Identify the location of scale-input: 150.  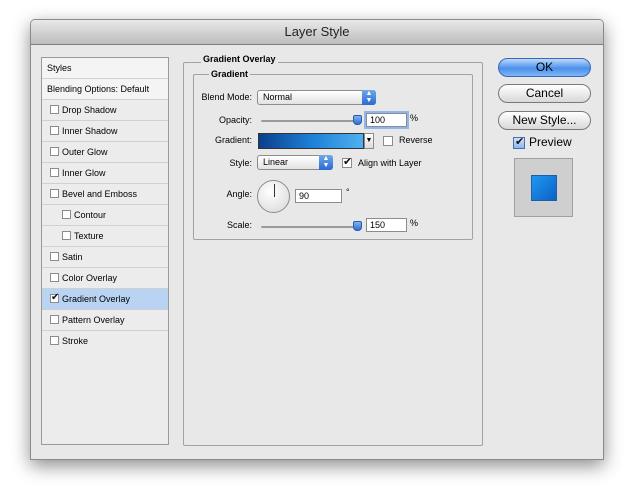
(386, 225).